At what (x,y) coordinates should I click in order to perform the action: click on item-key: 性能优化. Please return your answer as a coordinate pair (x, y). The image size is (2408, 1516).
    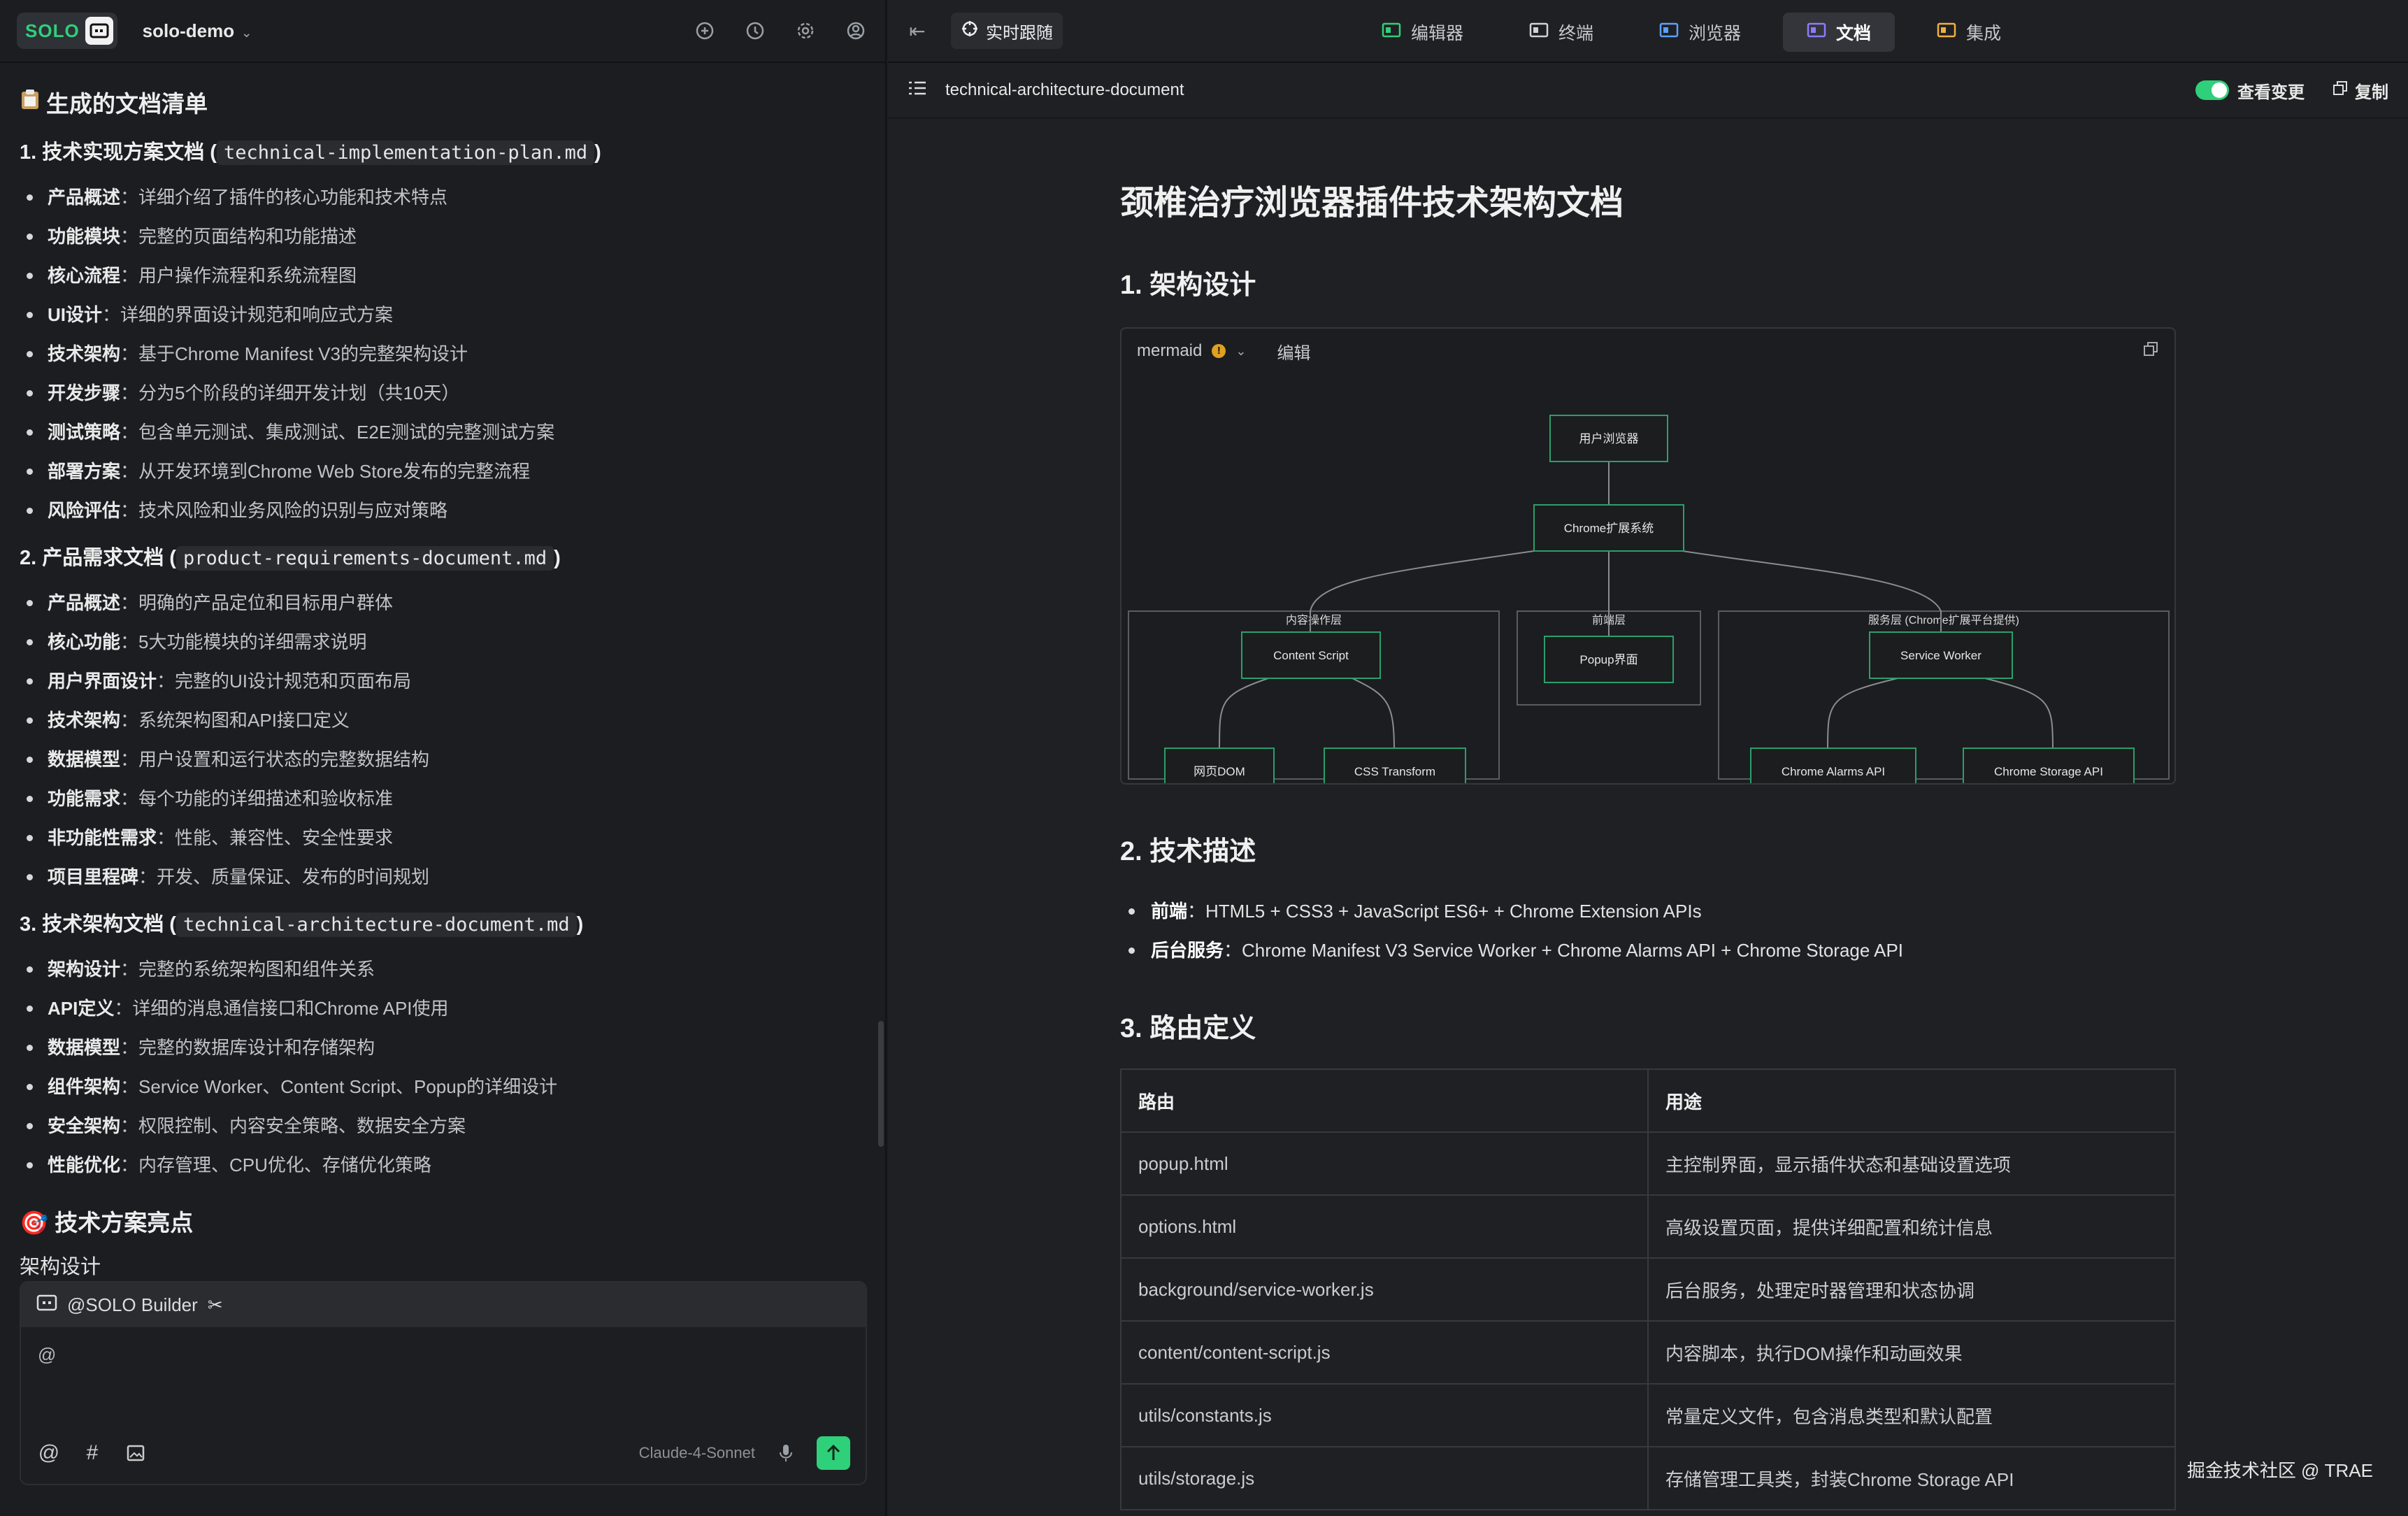
    Looking at the image, I should click on (84, 1164).